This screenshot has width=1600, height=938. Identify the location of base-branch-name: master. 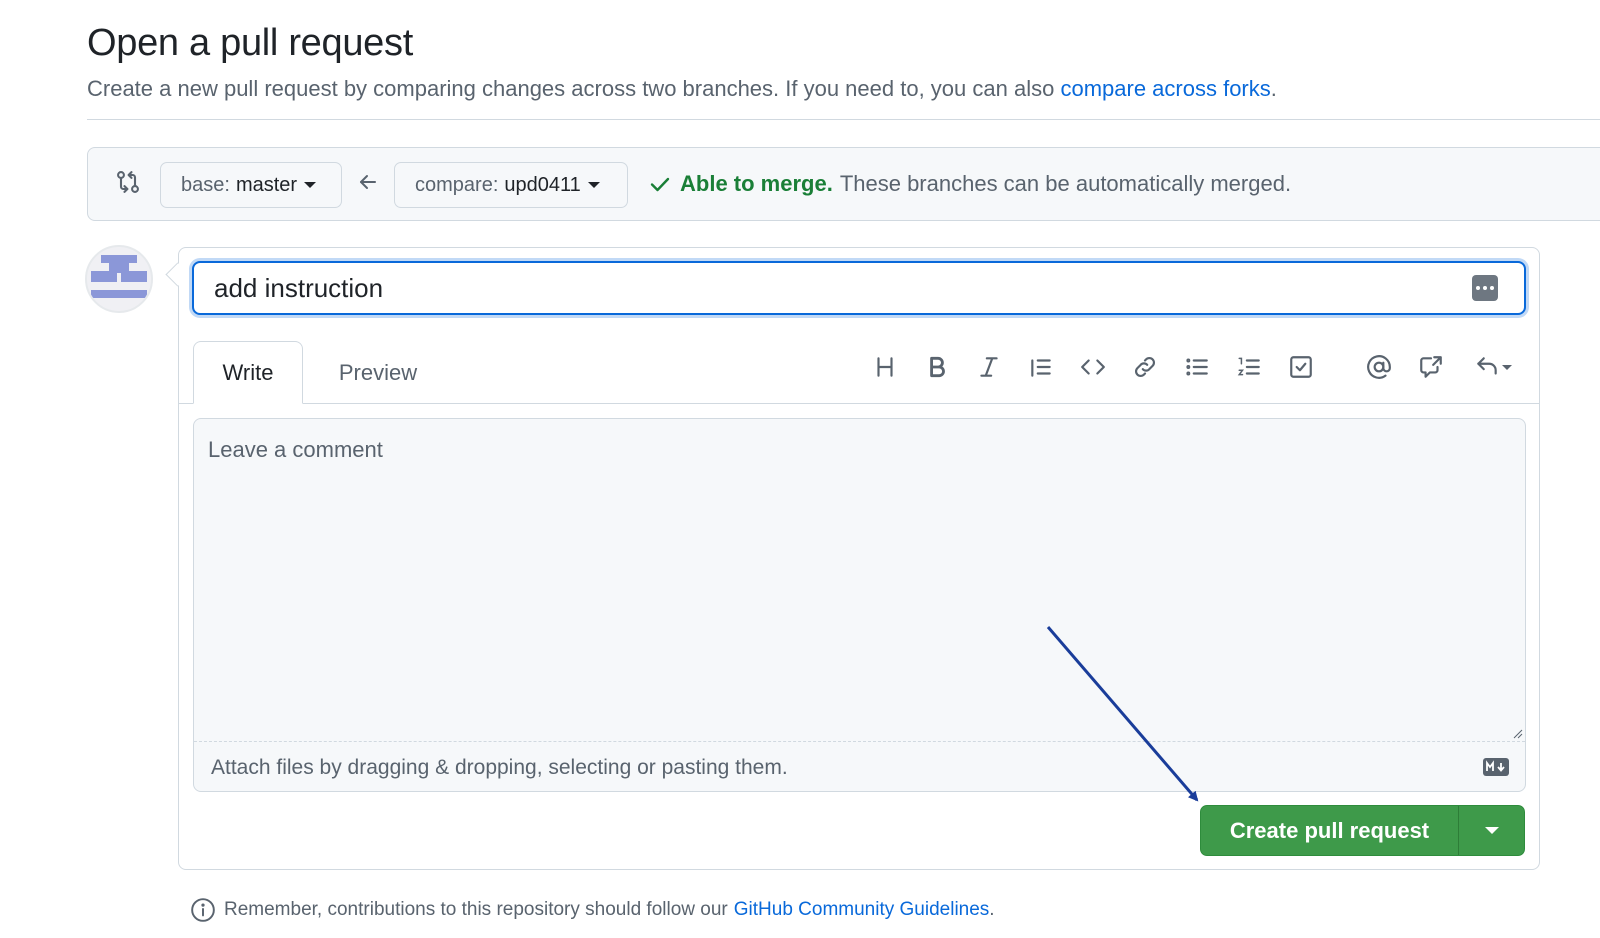
(266, 184).